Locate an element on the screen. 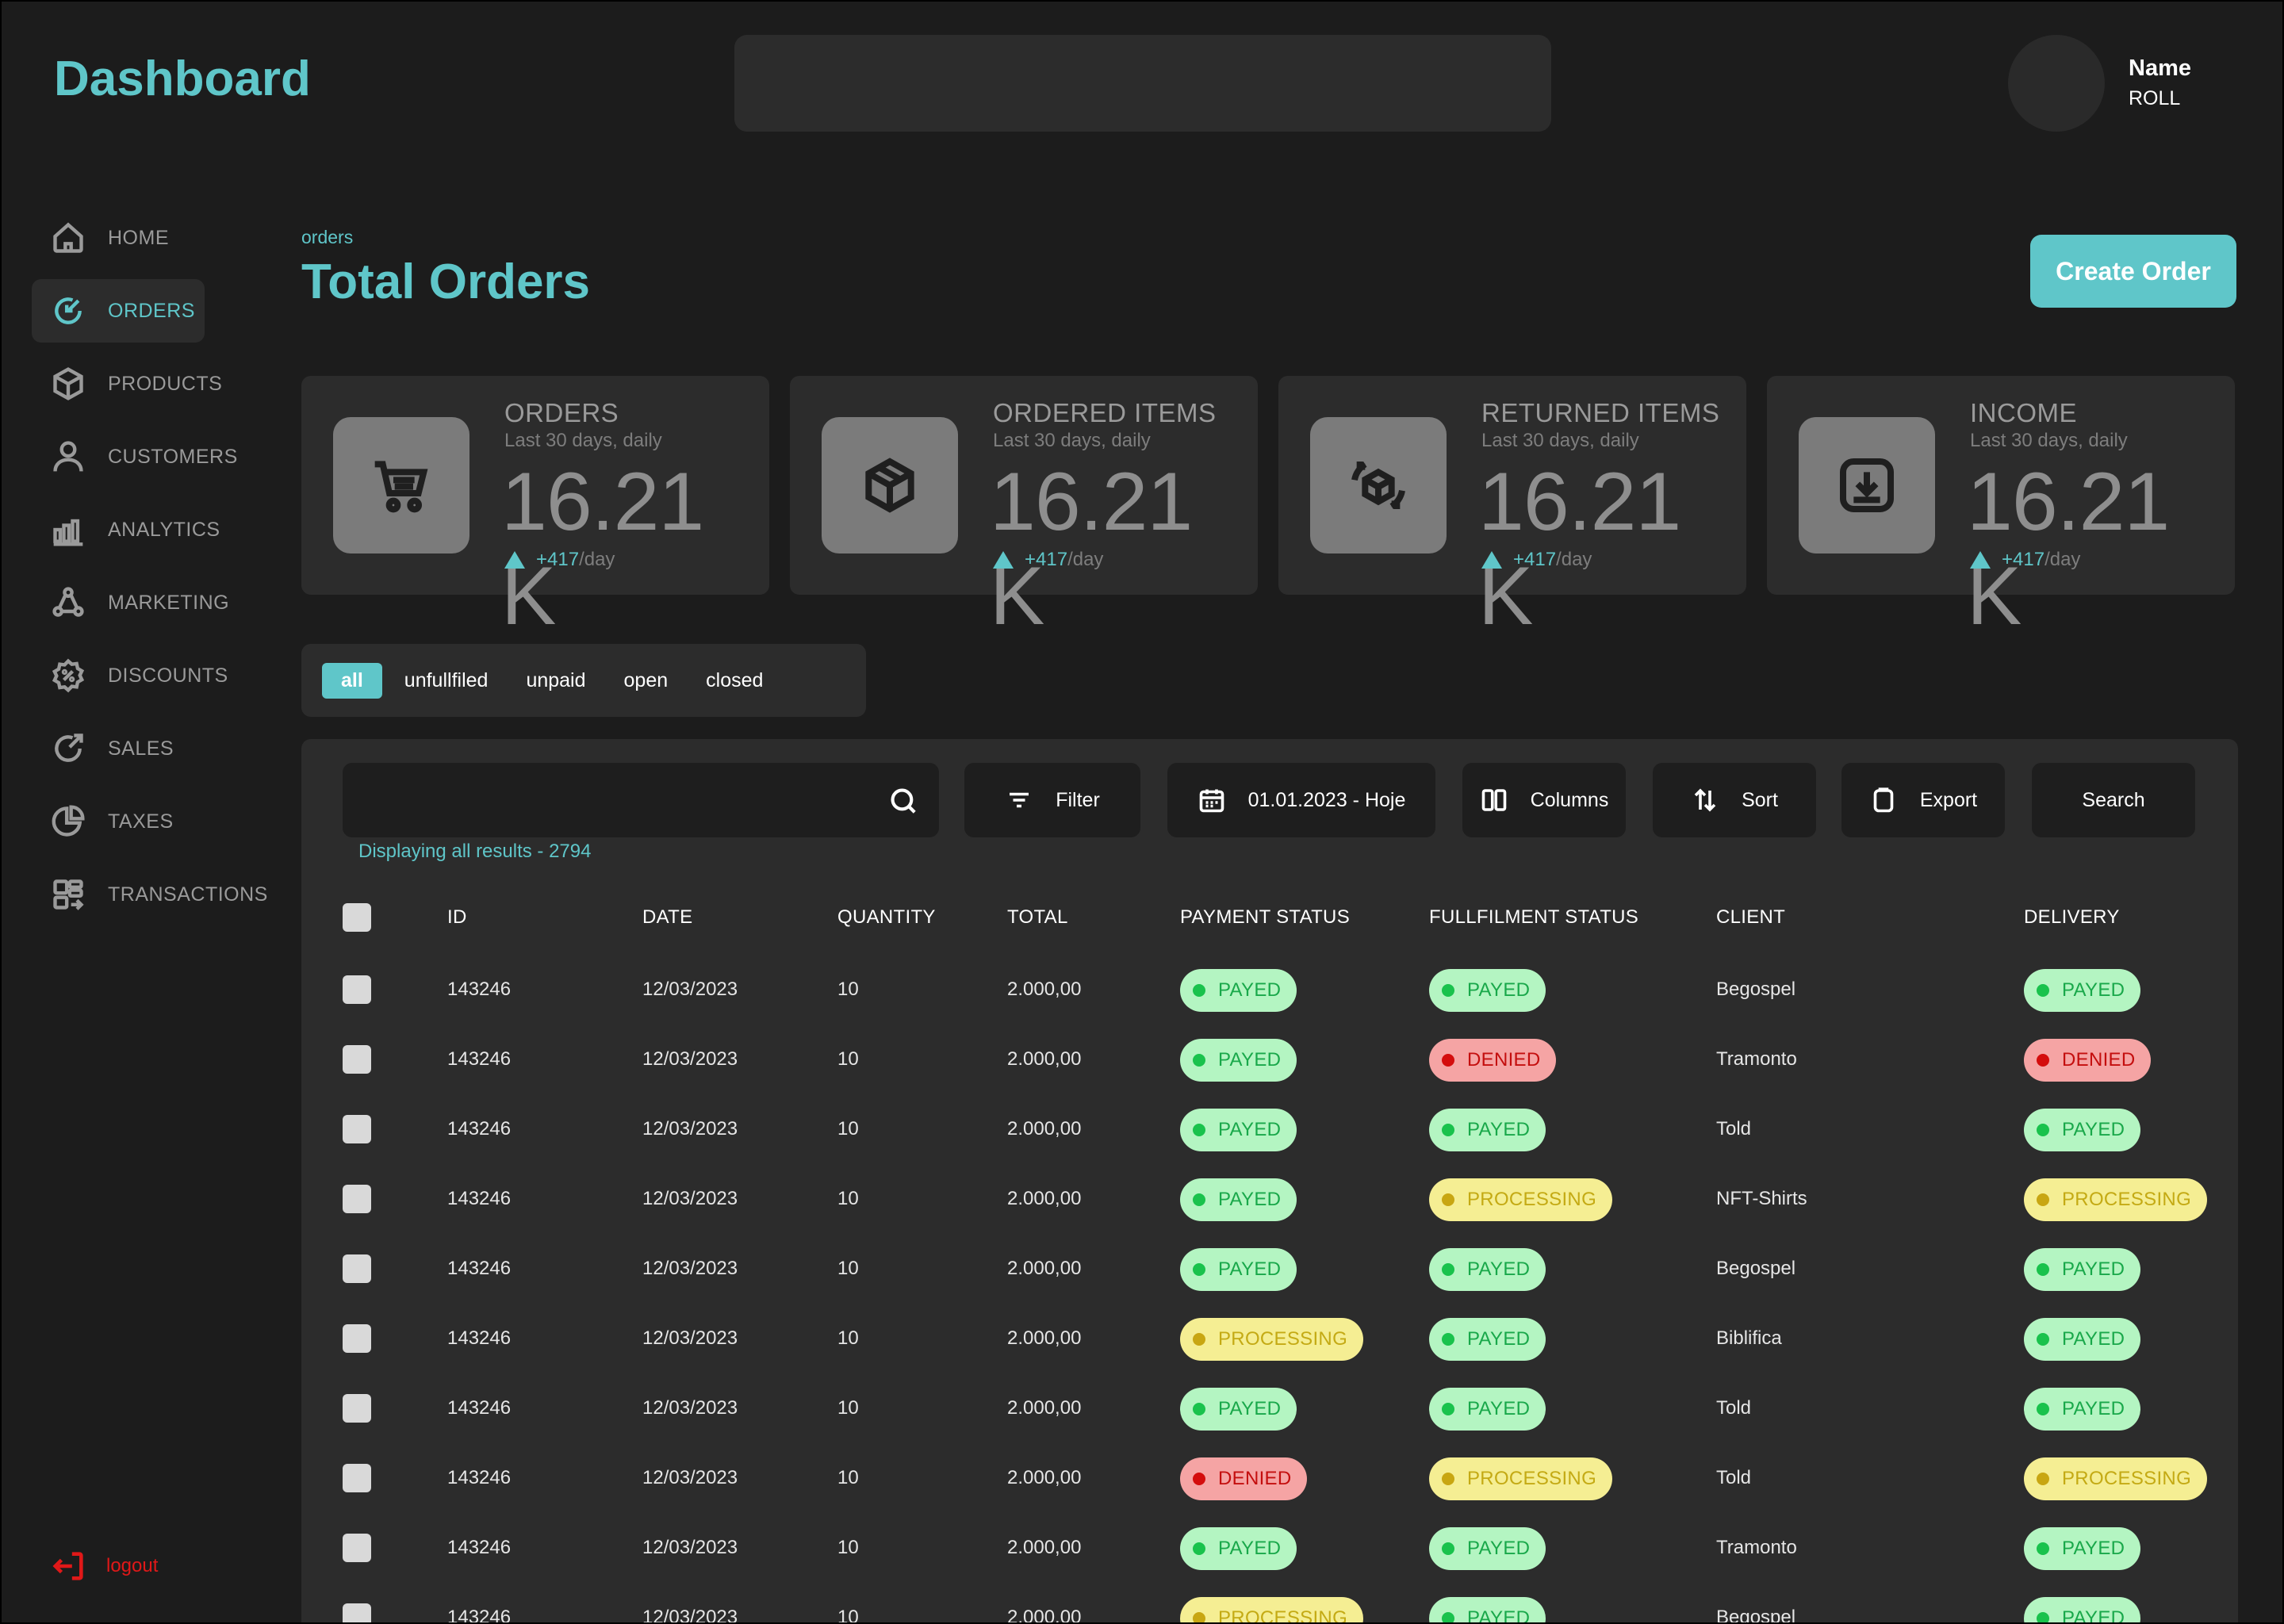 The width and height of the screenshot is (2284, 1624). select-all-checkbox is located at coordinates (357, 918).